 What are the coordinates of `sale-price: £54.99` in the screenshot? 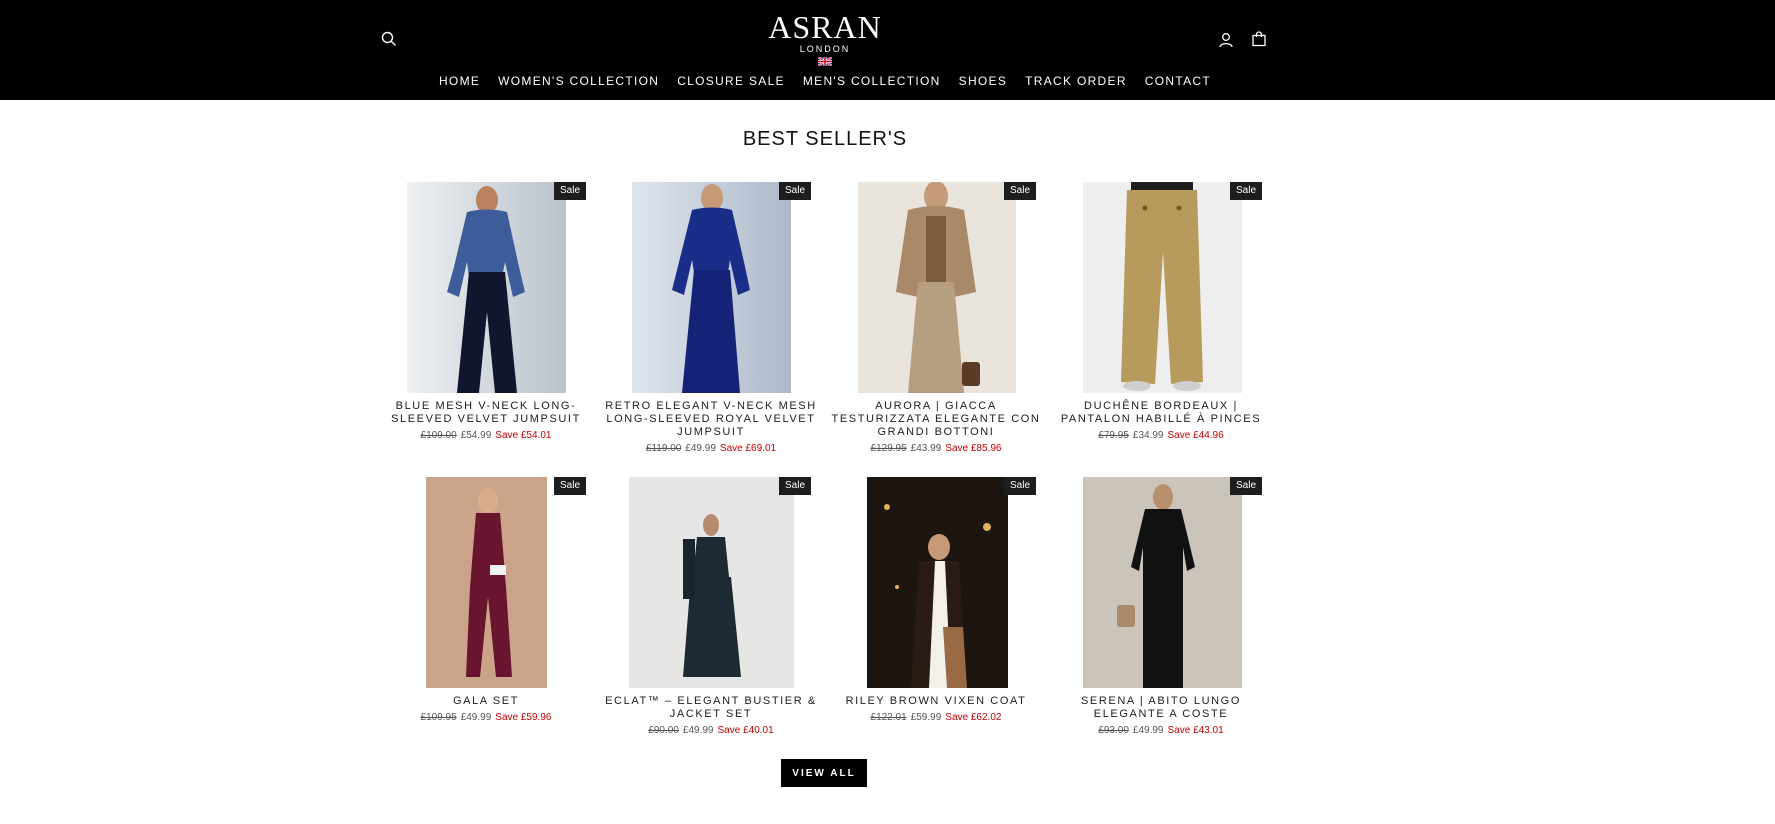 It's located at (476, 435).